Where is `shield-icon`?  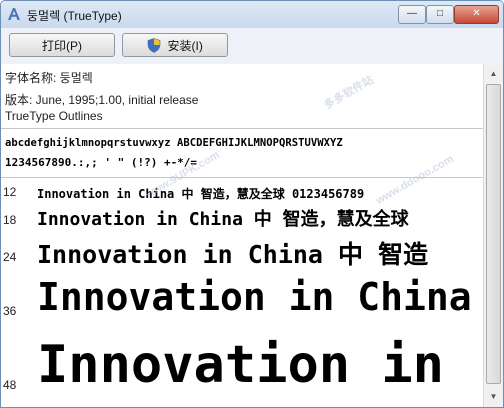 shield-icon is located at coordinates (154, 45).